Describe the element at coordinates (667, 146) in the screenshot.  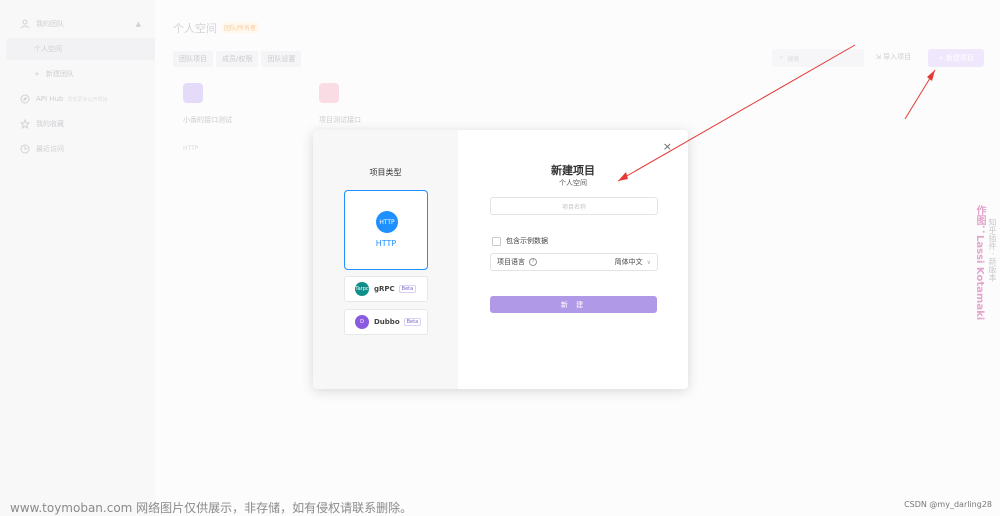
I see `close-icon: ×` at that location.